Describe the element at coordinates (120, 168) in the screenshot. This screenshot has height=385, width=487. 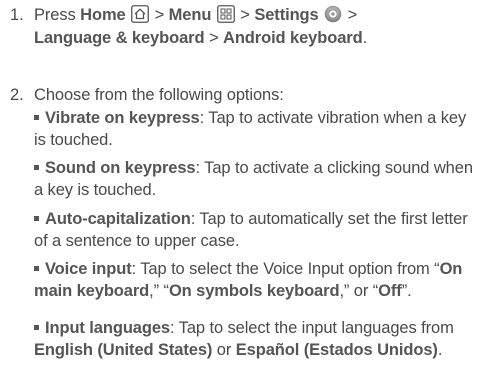
I see `option-label: Sound on keypress` at that location.